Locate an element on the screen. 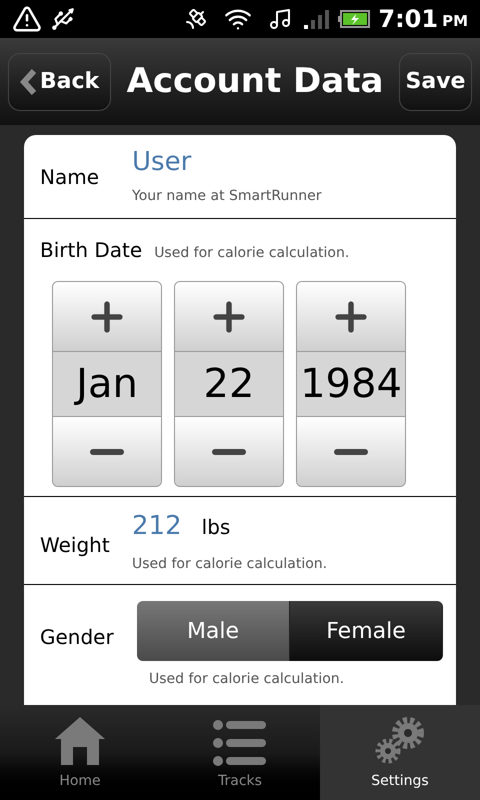  music-icon is located at coordinates (280, 19).